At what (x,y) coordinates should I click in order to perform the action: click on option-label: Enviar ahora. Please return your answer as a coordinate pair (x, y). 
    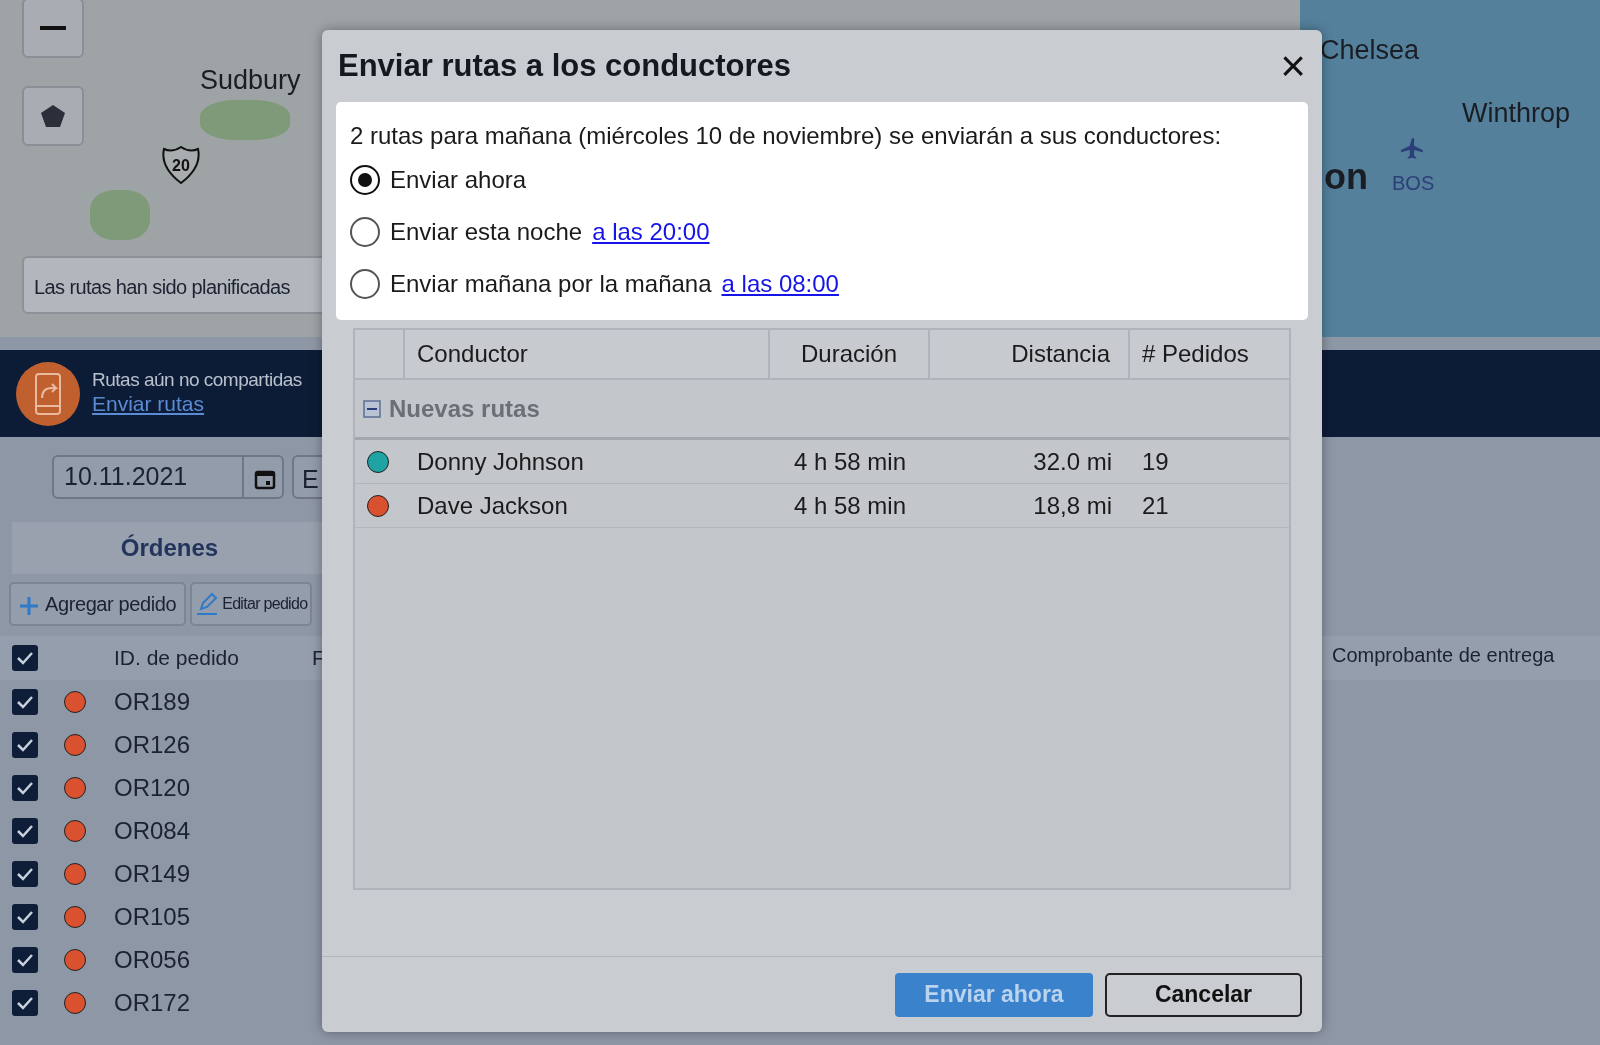
    Looking at the image, I should click on (458, 180).